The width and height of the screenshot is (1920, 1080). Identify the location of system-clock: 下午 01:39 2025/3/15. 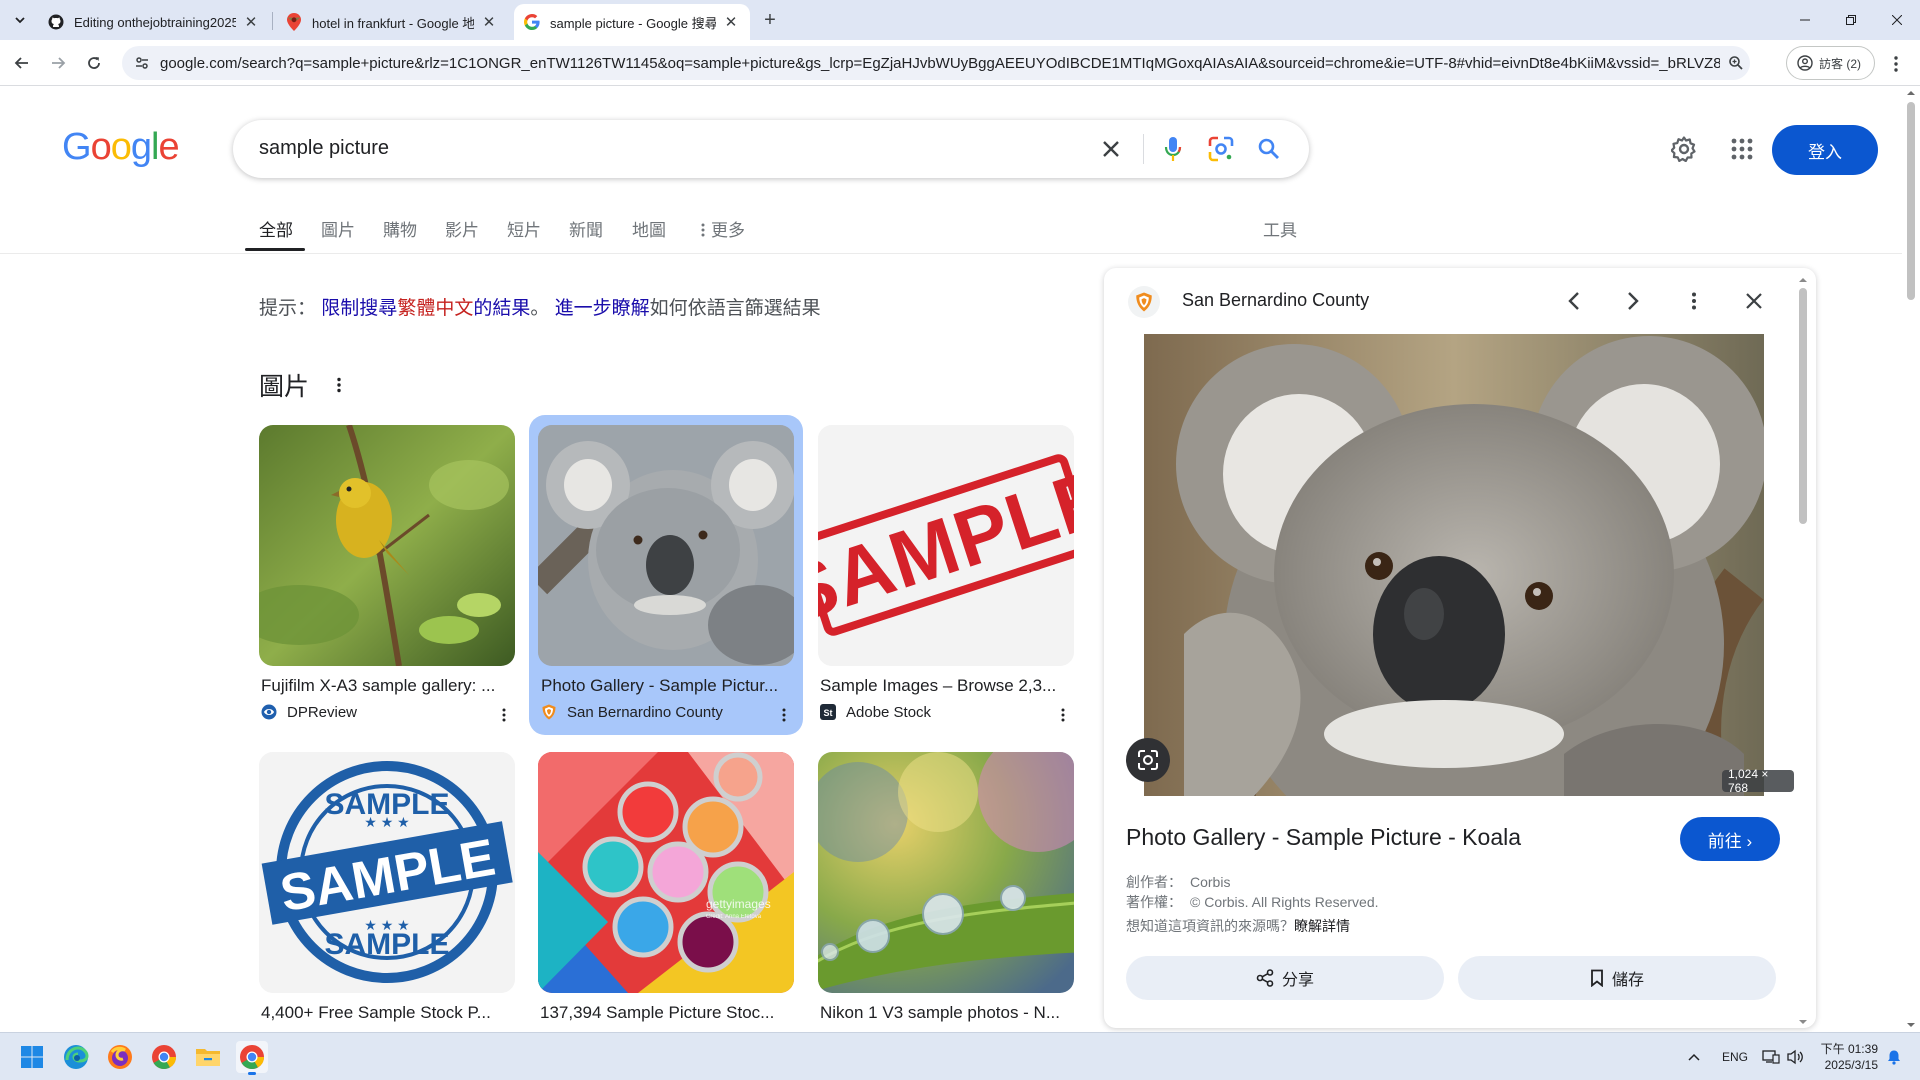
(1843, 1057).